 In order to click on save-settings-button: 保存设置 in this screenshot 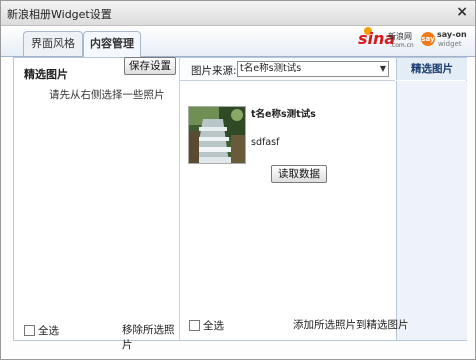, I will do `click(150, 66)`.